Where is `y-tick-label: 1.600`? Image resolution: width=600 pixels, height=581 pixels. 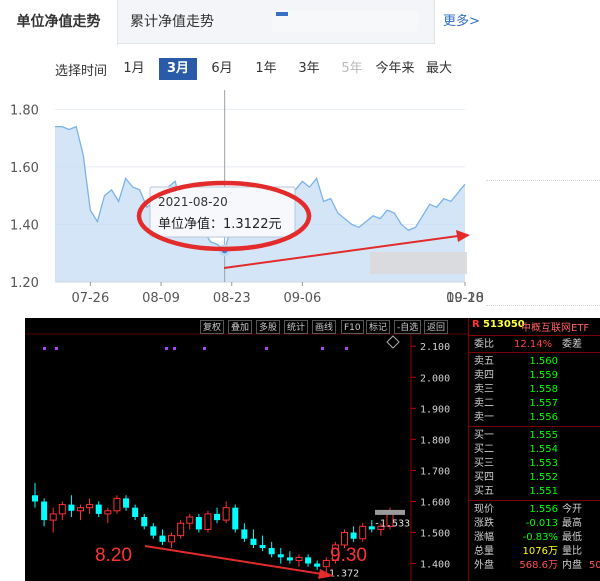 y-tick-label: 1.600 is located at coordinates (435, 502).